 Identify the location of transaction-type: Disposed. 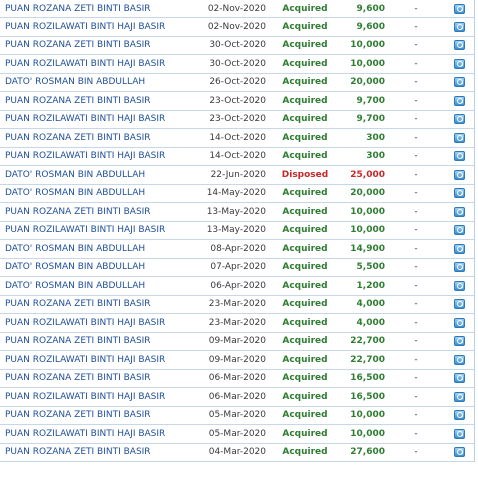
(305, 174).